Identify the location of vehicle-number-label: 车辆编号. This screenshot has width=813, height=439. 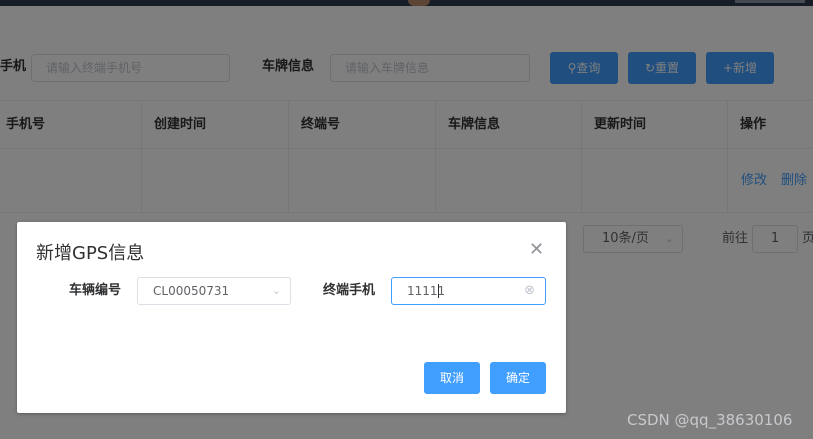
(95, 290).